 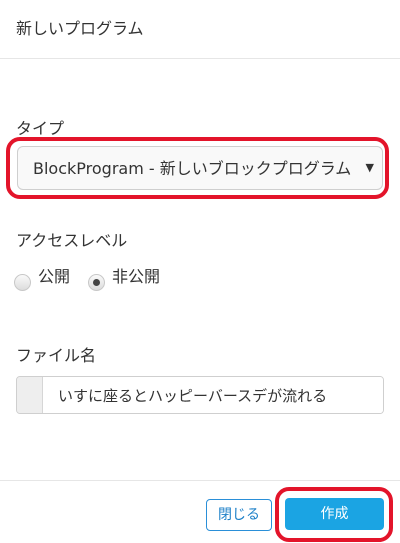 I want to click on radio-public: 公開, so click(x=49, y=279).